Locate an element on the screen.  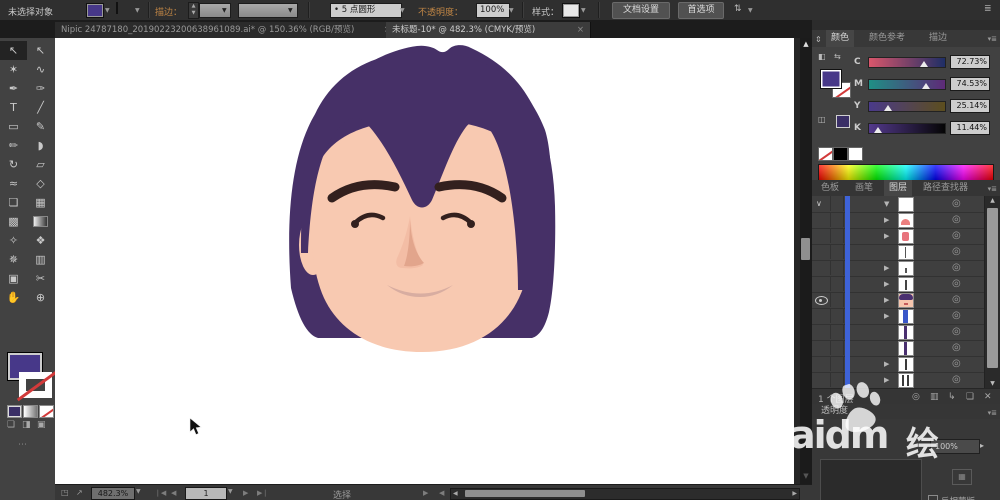
hscroll-left-icon: ◀ is located at coordinates (455, 493).